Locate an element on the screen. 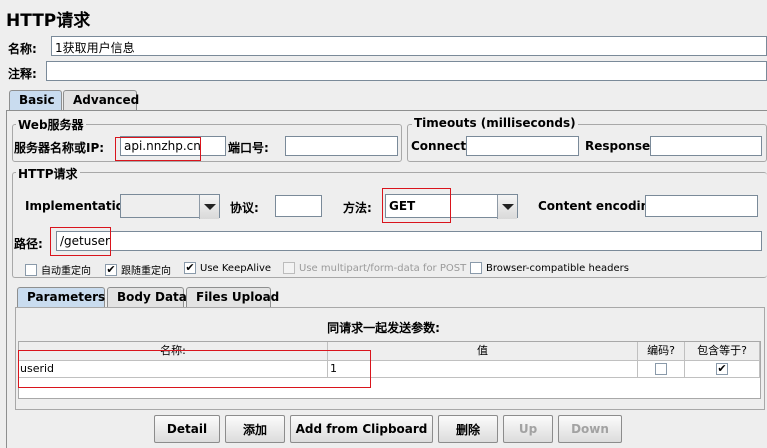 The image size is (767, 448). timeouts-legend: Timeouts (milliseconds) is located at coordinates (495, 123).